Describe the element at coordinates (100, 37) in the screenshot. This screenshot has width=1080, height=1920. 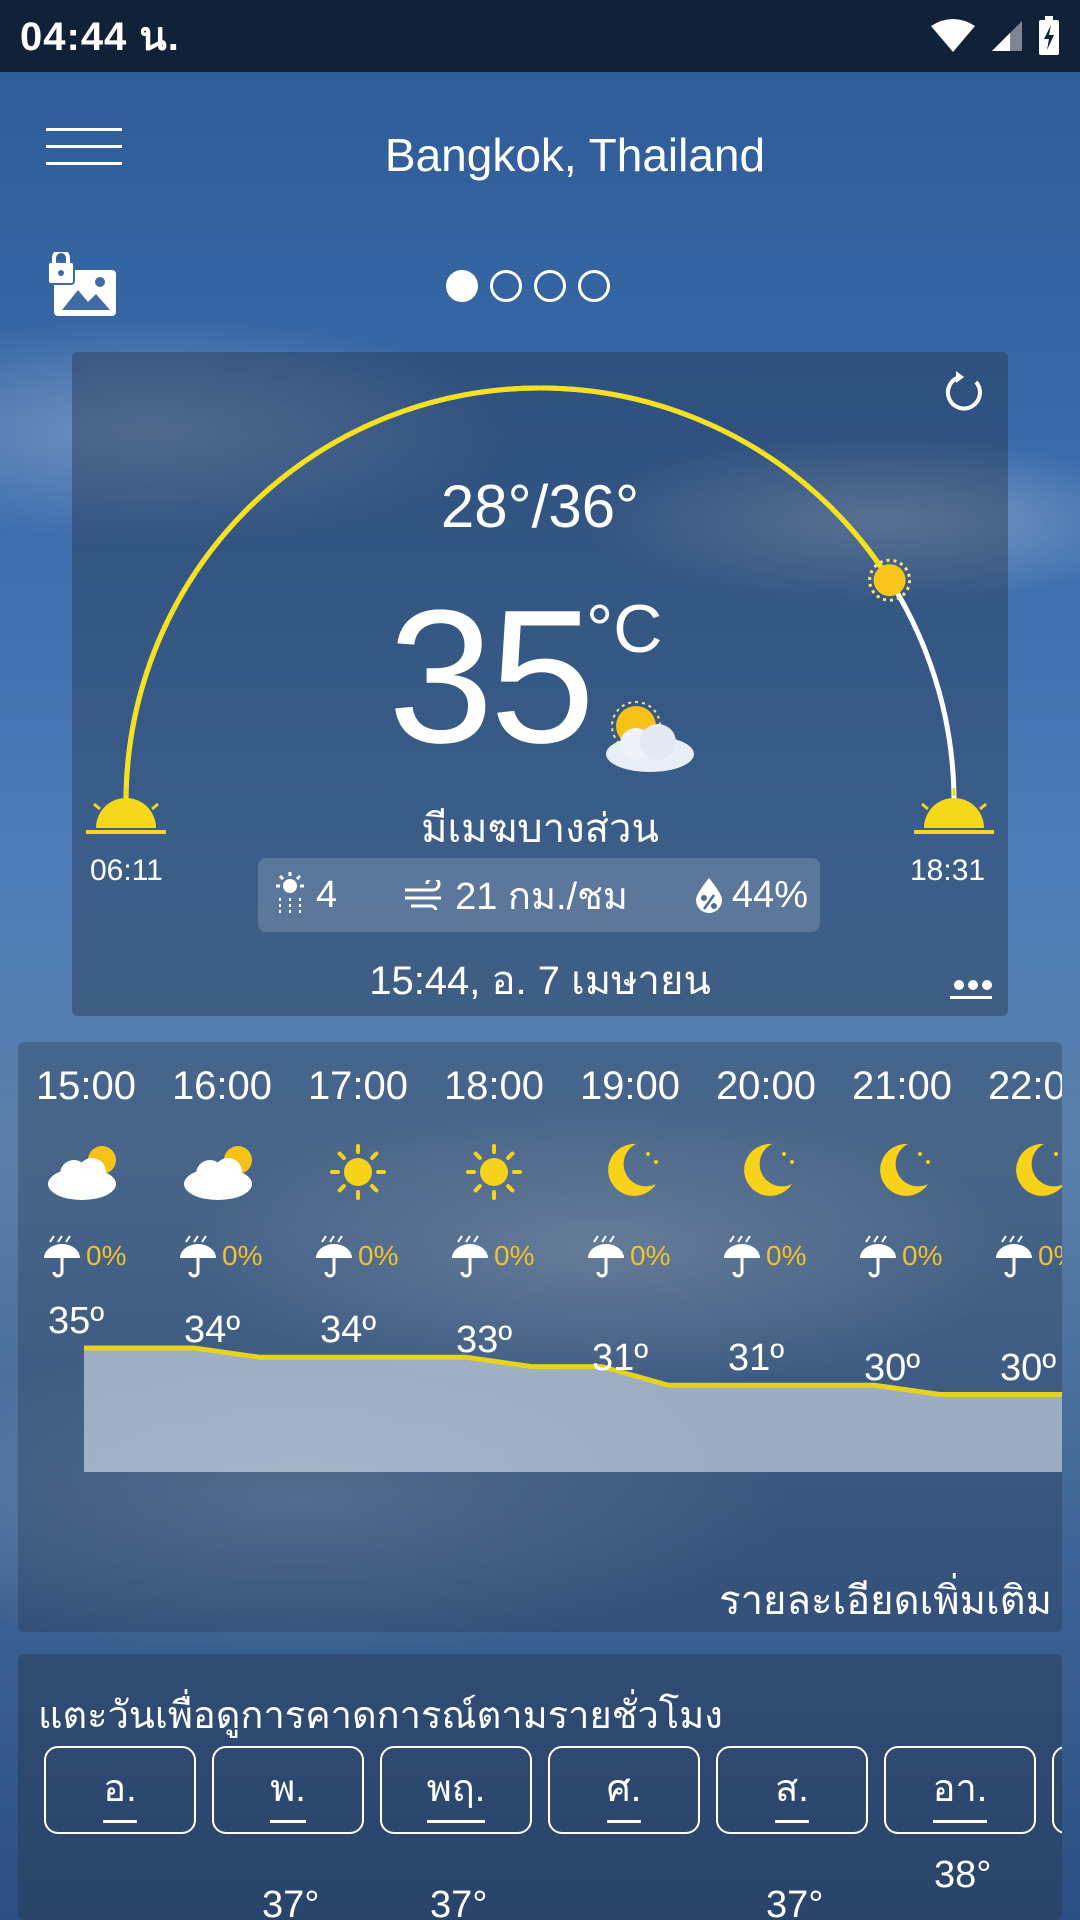
I see `status-time: 04:44 น.` at that location.